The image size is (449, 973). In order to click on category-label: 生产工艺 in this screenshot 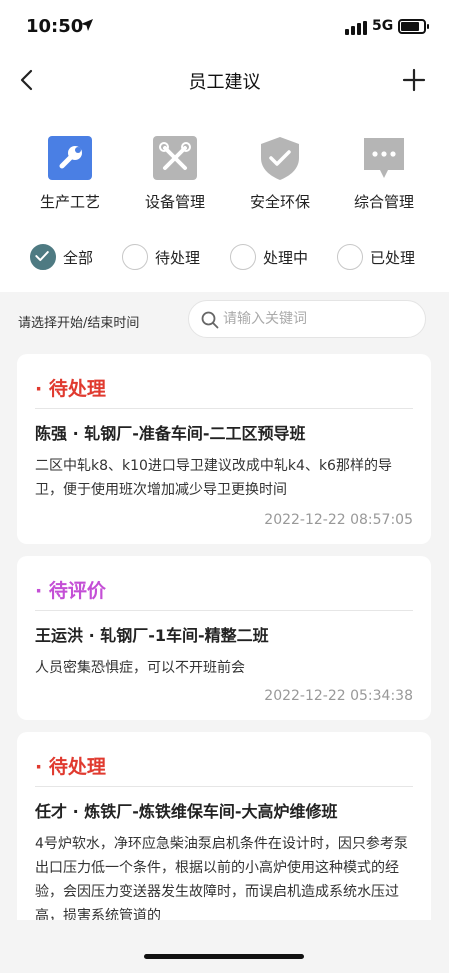, I will do `click(69, 202)`.